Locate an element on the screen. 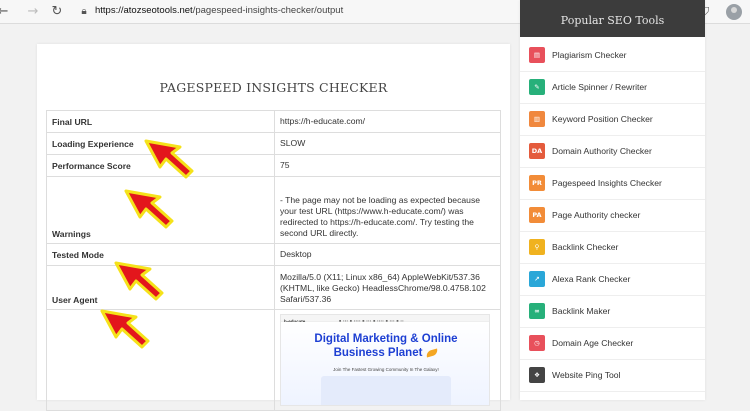 The image size is (750, 411). trend-icon: ↗ is located at coordinates (537, 279).